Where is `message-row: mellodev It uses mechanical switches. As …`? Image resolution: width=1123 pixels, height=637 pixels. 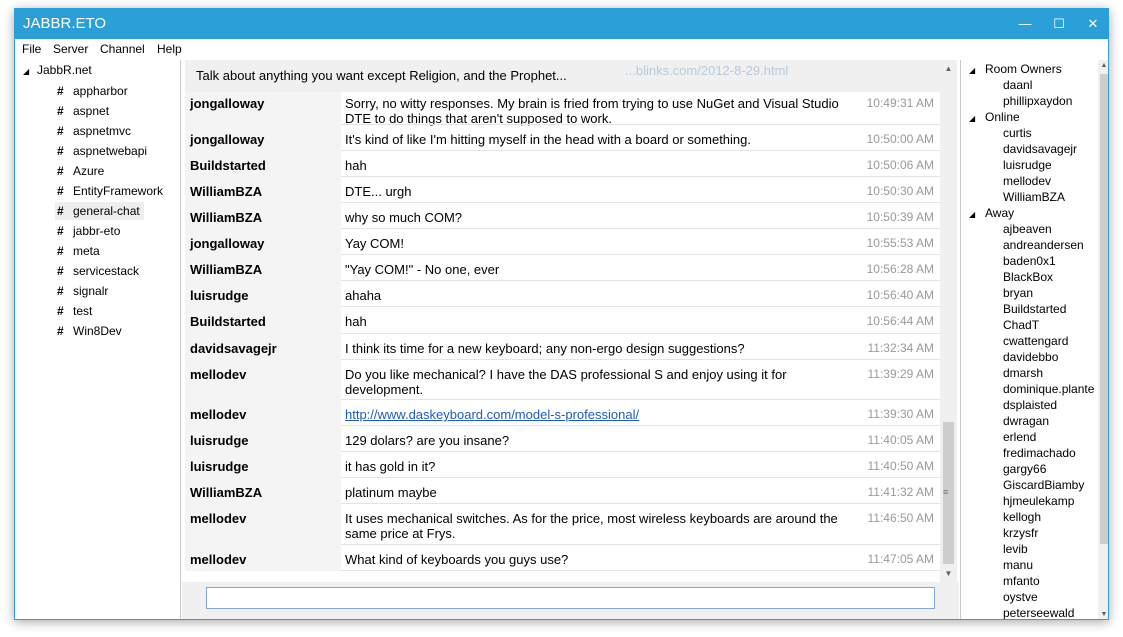 message-row: mellodev It uses mechanical switches. As … is located at coordinates (562, 524).